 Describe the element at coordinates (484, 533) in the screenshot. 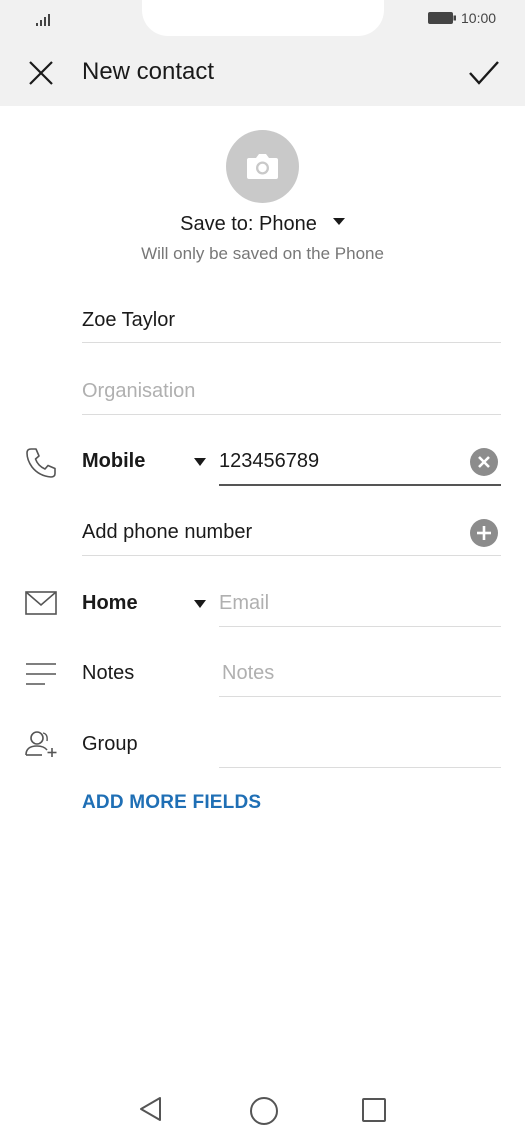

I see `add-circle-icon` at that location.